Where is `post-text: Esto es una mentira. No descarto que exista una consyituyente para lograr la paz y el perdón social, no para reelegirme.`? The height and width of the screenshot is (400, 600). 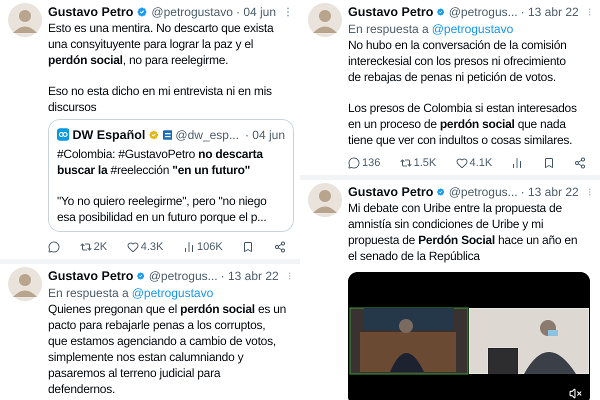 post-text: Esto es una mentira. No descarto que exista una consyituyente para lograr la paz y el perdón social, no para reelegirme. is located at coordinates (161, 44).